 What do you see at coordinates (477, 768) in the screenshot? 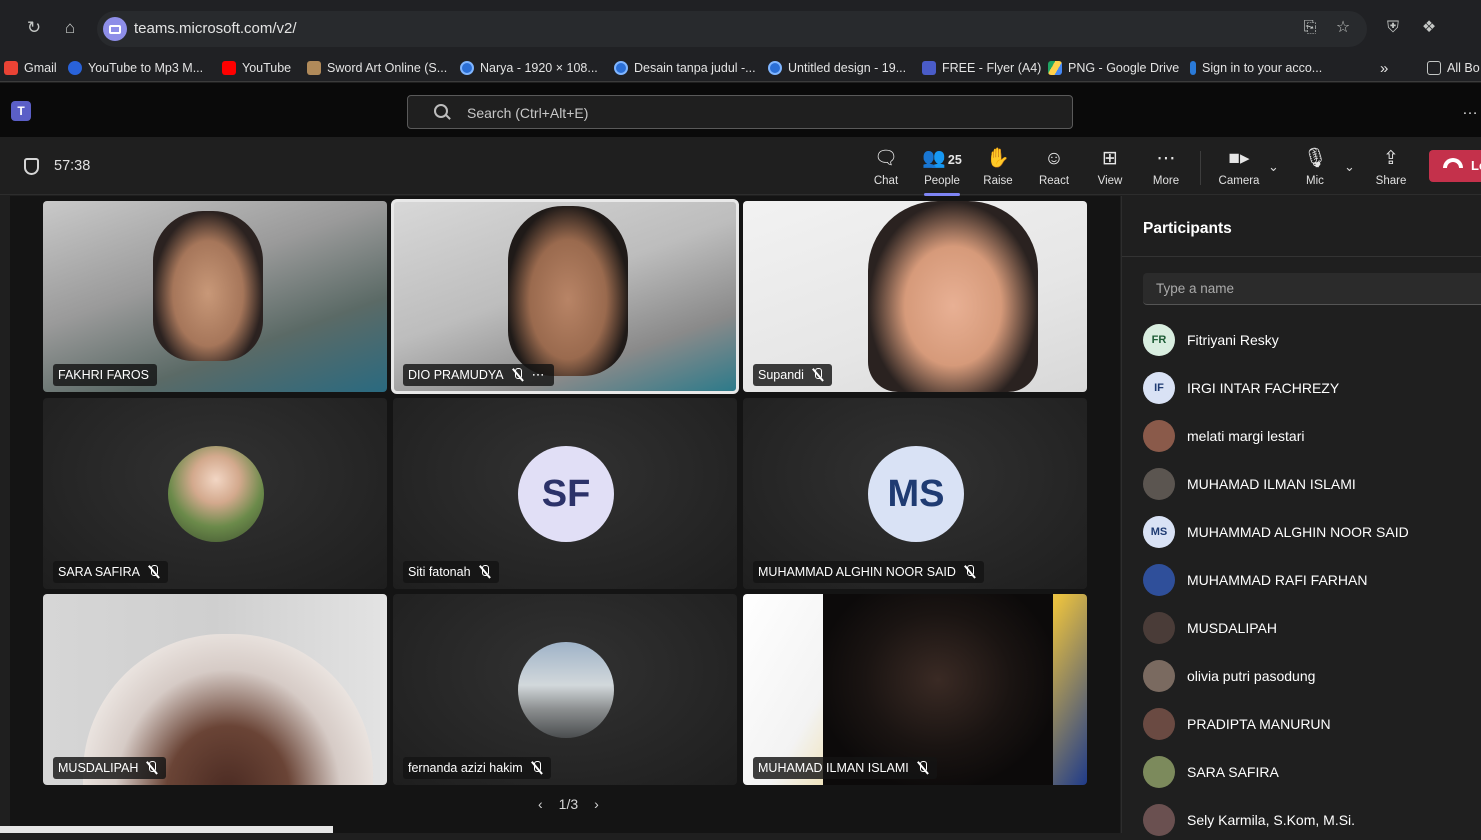
I see `name-tag: fernanda azizi hakim` at bounding box center [477, 768].